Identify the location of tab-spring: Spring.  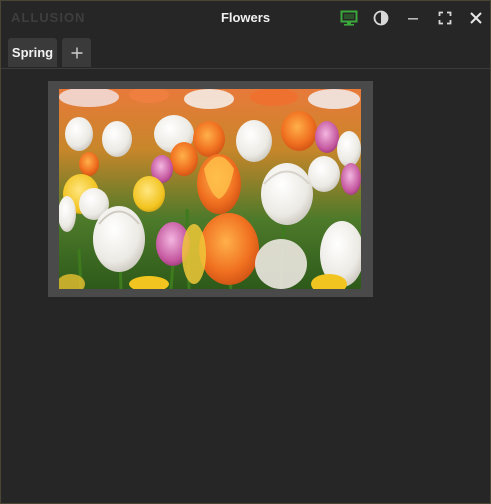
(32, 52).